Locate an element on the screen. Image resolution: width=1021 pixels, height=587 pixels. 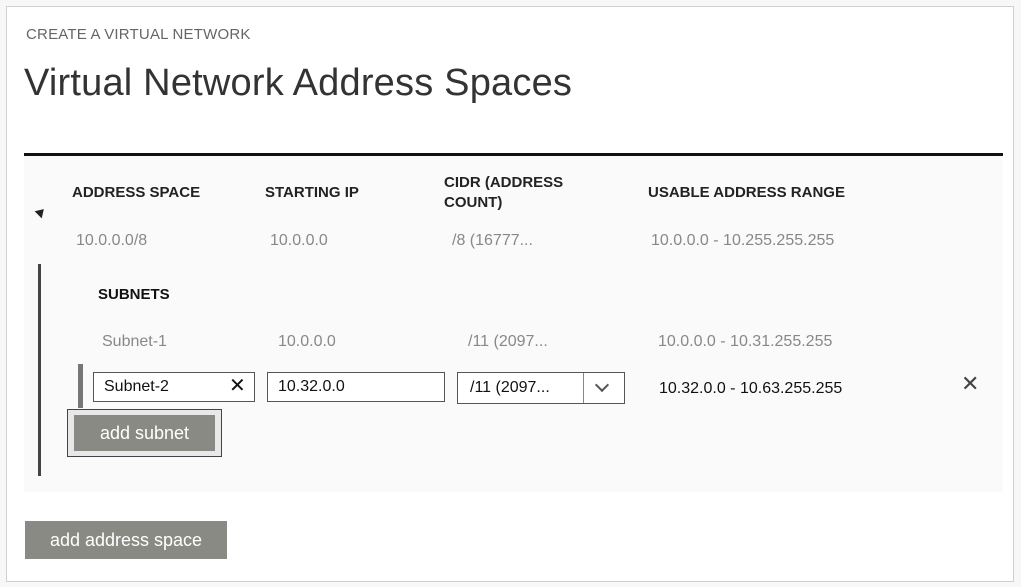
wizard-step-label: CREATE A VIRTUAL NETWORK is located at coordinates (138, 34).